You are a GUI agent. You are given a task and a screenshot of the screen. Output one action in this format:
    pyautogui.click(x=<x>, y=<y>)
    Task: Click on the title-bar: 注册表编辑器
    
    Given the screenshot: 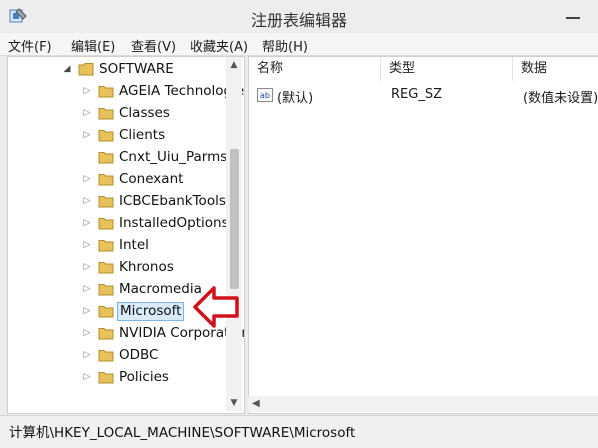 What is the action you would take?
    pyautogui.click(x=299, y=16)
    